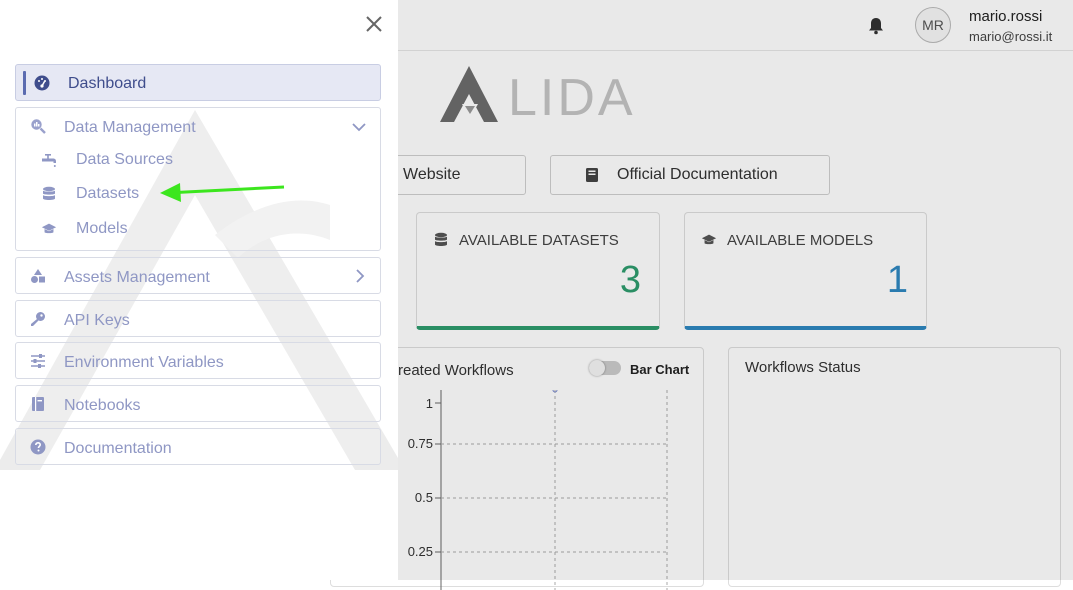 The image size is (1073, 590). I want to click on search-chart-icon, so click(38, 126).